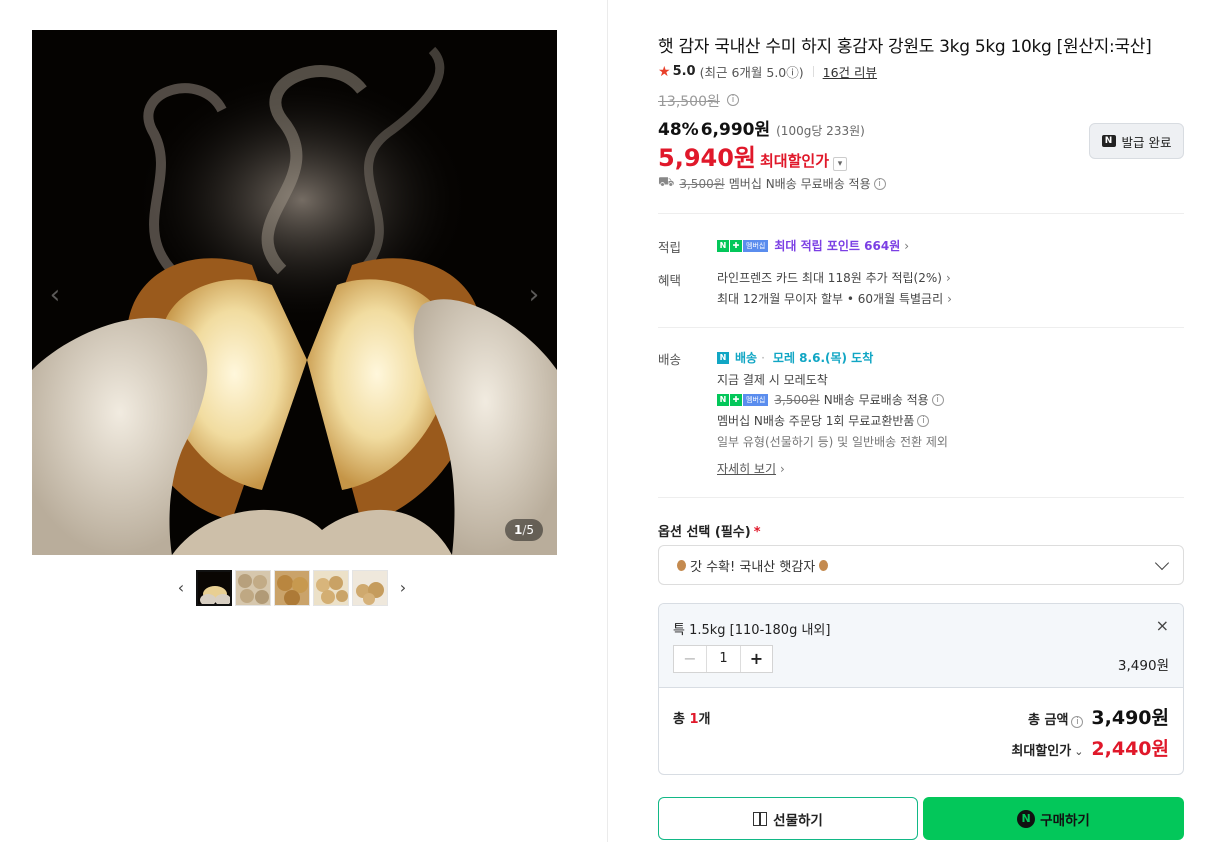 This screenshot has height=842, width=1213. What do you see at coordinates (704, 532) in the screenshot?
I see `option-title-text: 옵션 선택 (필수)` at bounding box center [704, 532].